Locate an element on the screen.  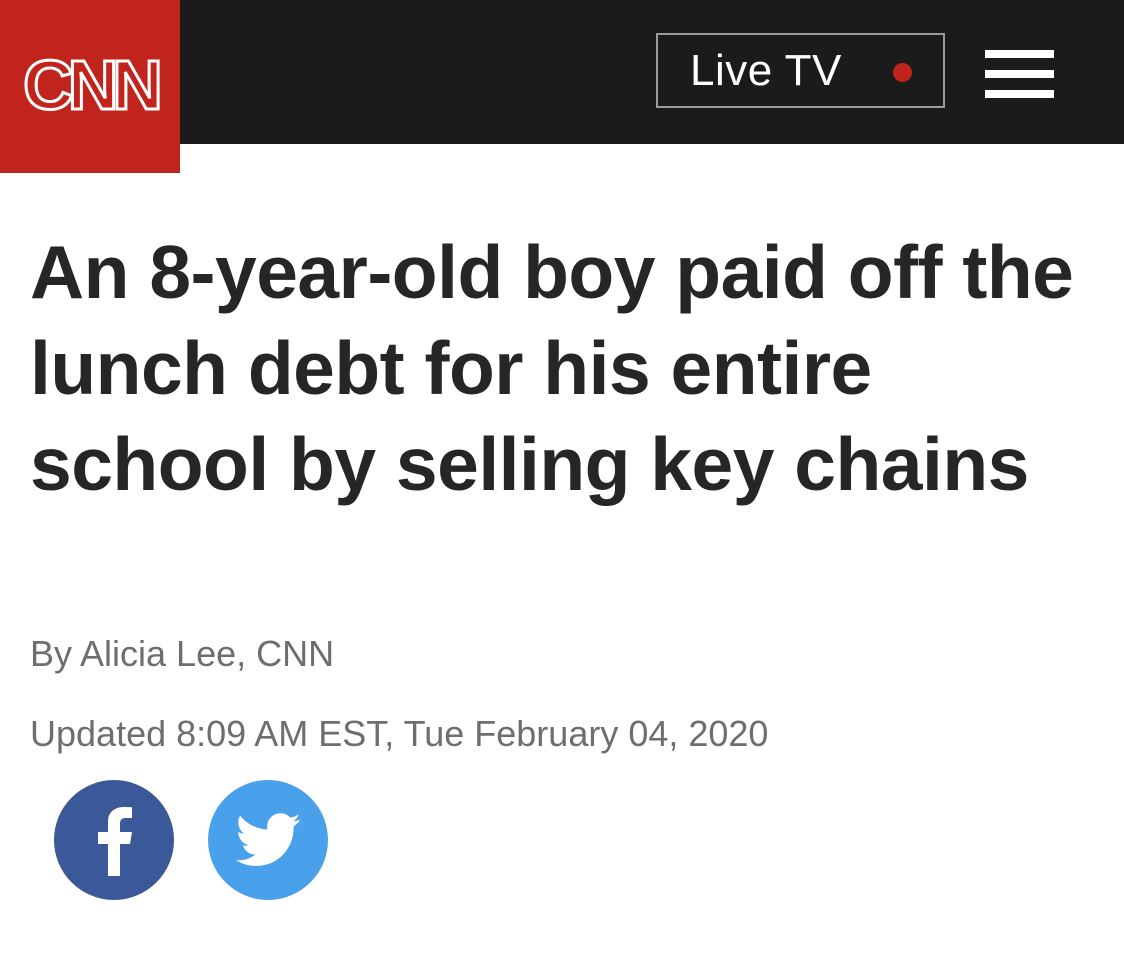
twitter-share-button is located at coordinates (268, 840).